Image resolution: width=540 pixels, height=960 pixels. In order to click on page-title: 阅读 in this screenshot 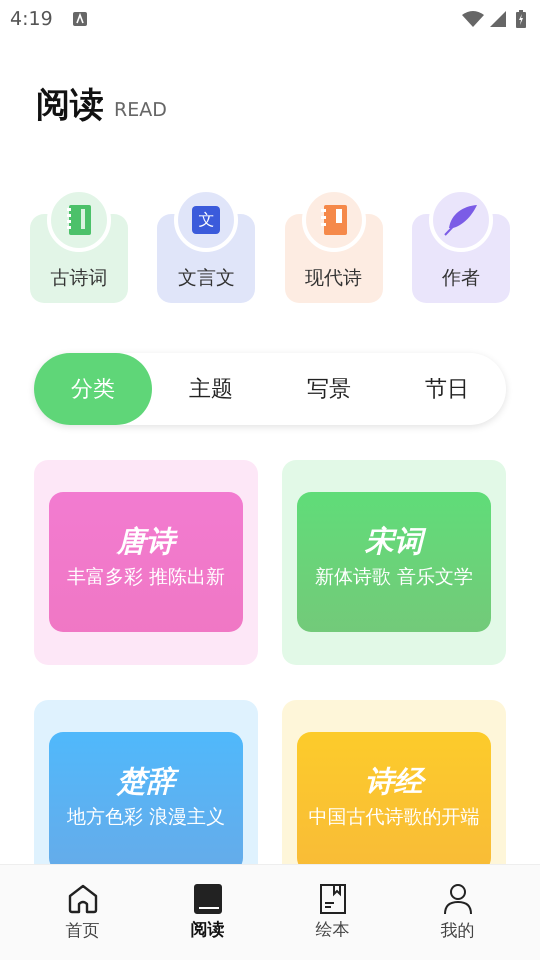, I will do `click(70, 105)`.